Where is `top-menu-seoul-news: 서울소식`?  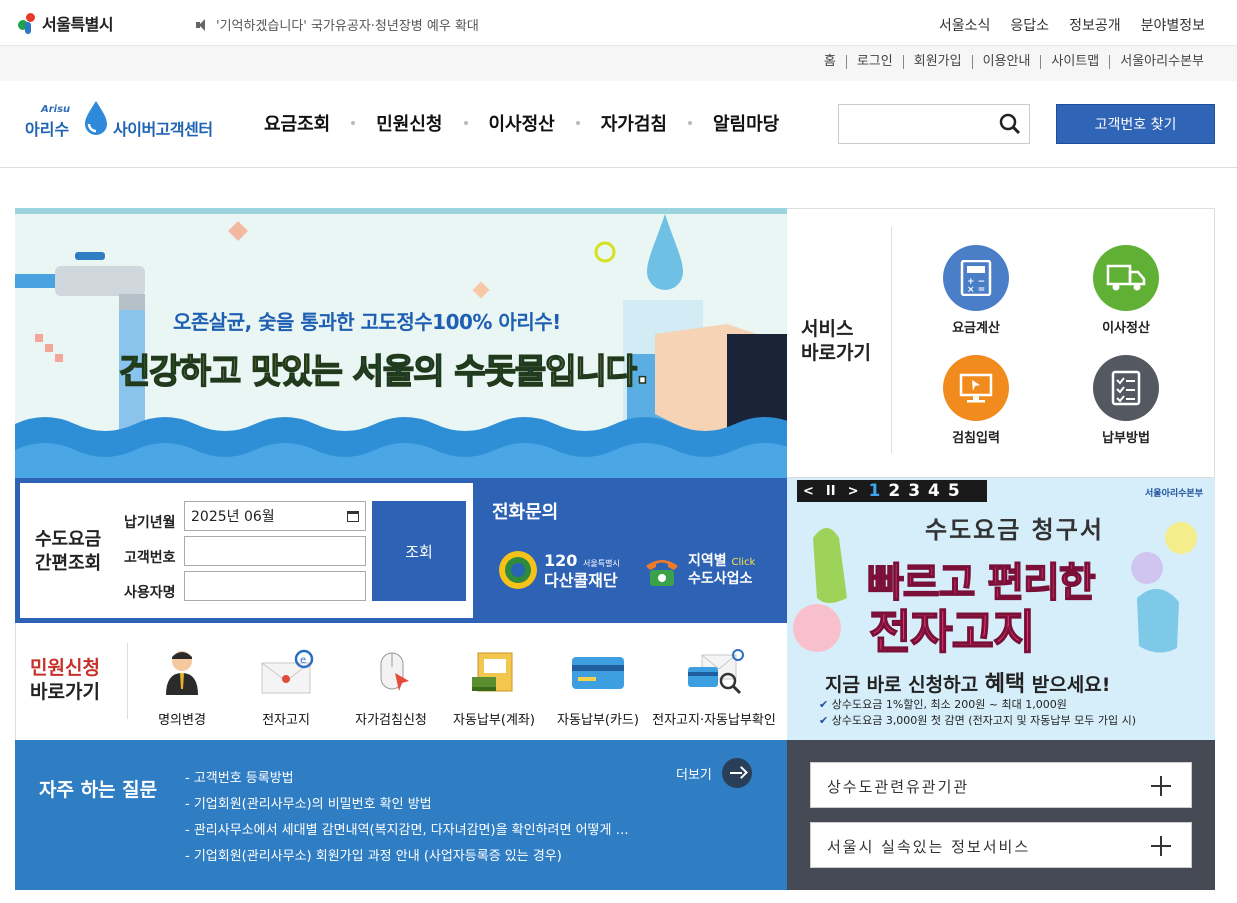 top-menu-seoul-news: 서울소식 is located at coordinates (965, 25).